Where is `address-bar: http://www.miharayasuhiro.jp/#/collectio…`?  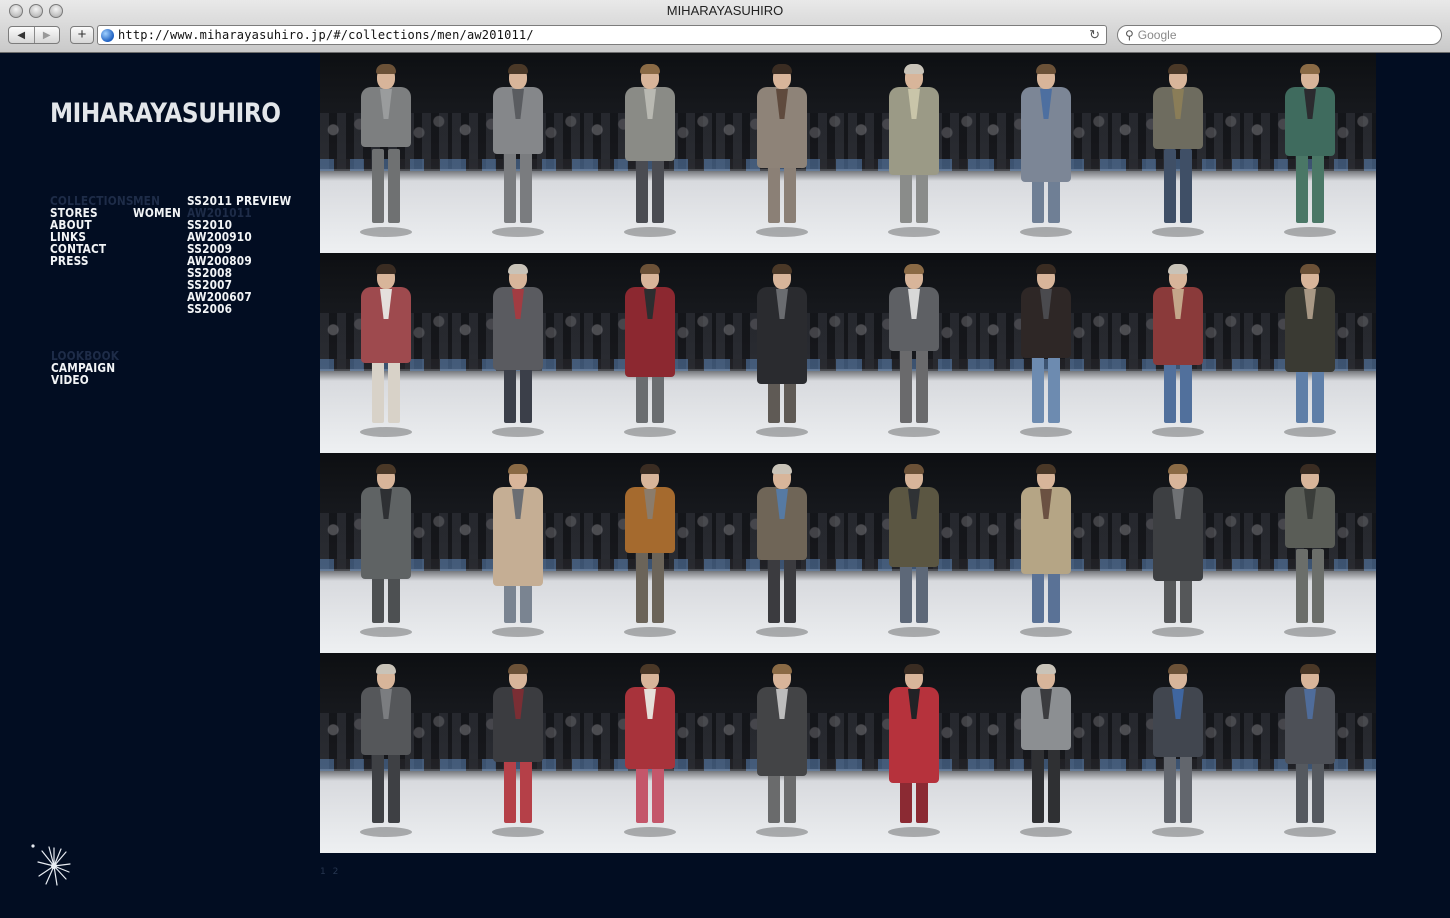
address-bar: http://www.miharayasuhiro.jp/#/collectio… is located at coordinates (602, 35).